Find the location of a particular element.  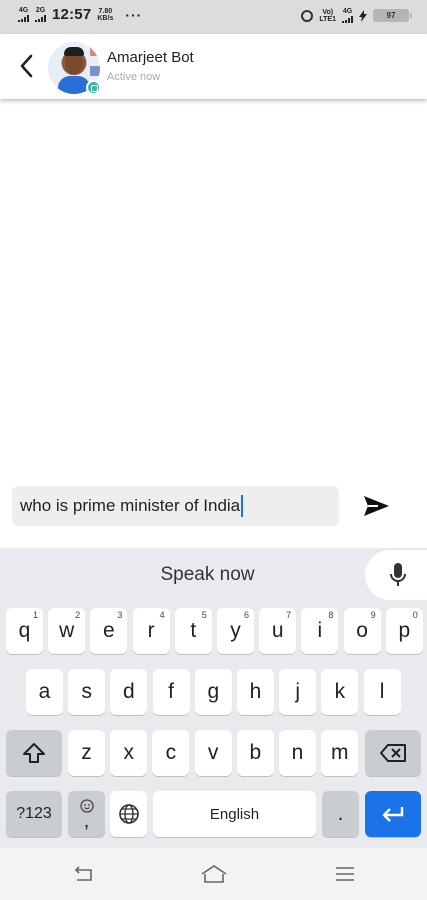

key-label: y is located at coordinates (235, 630).